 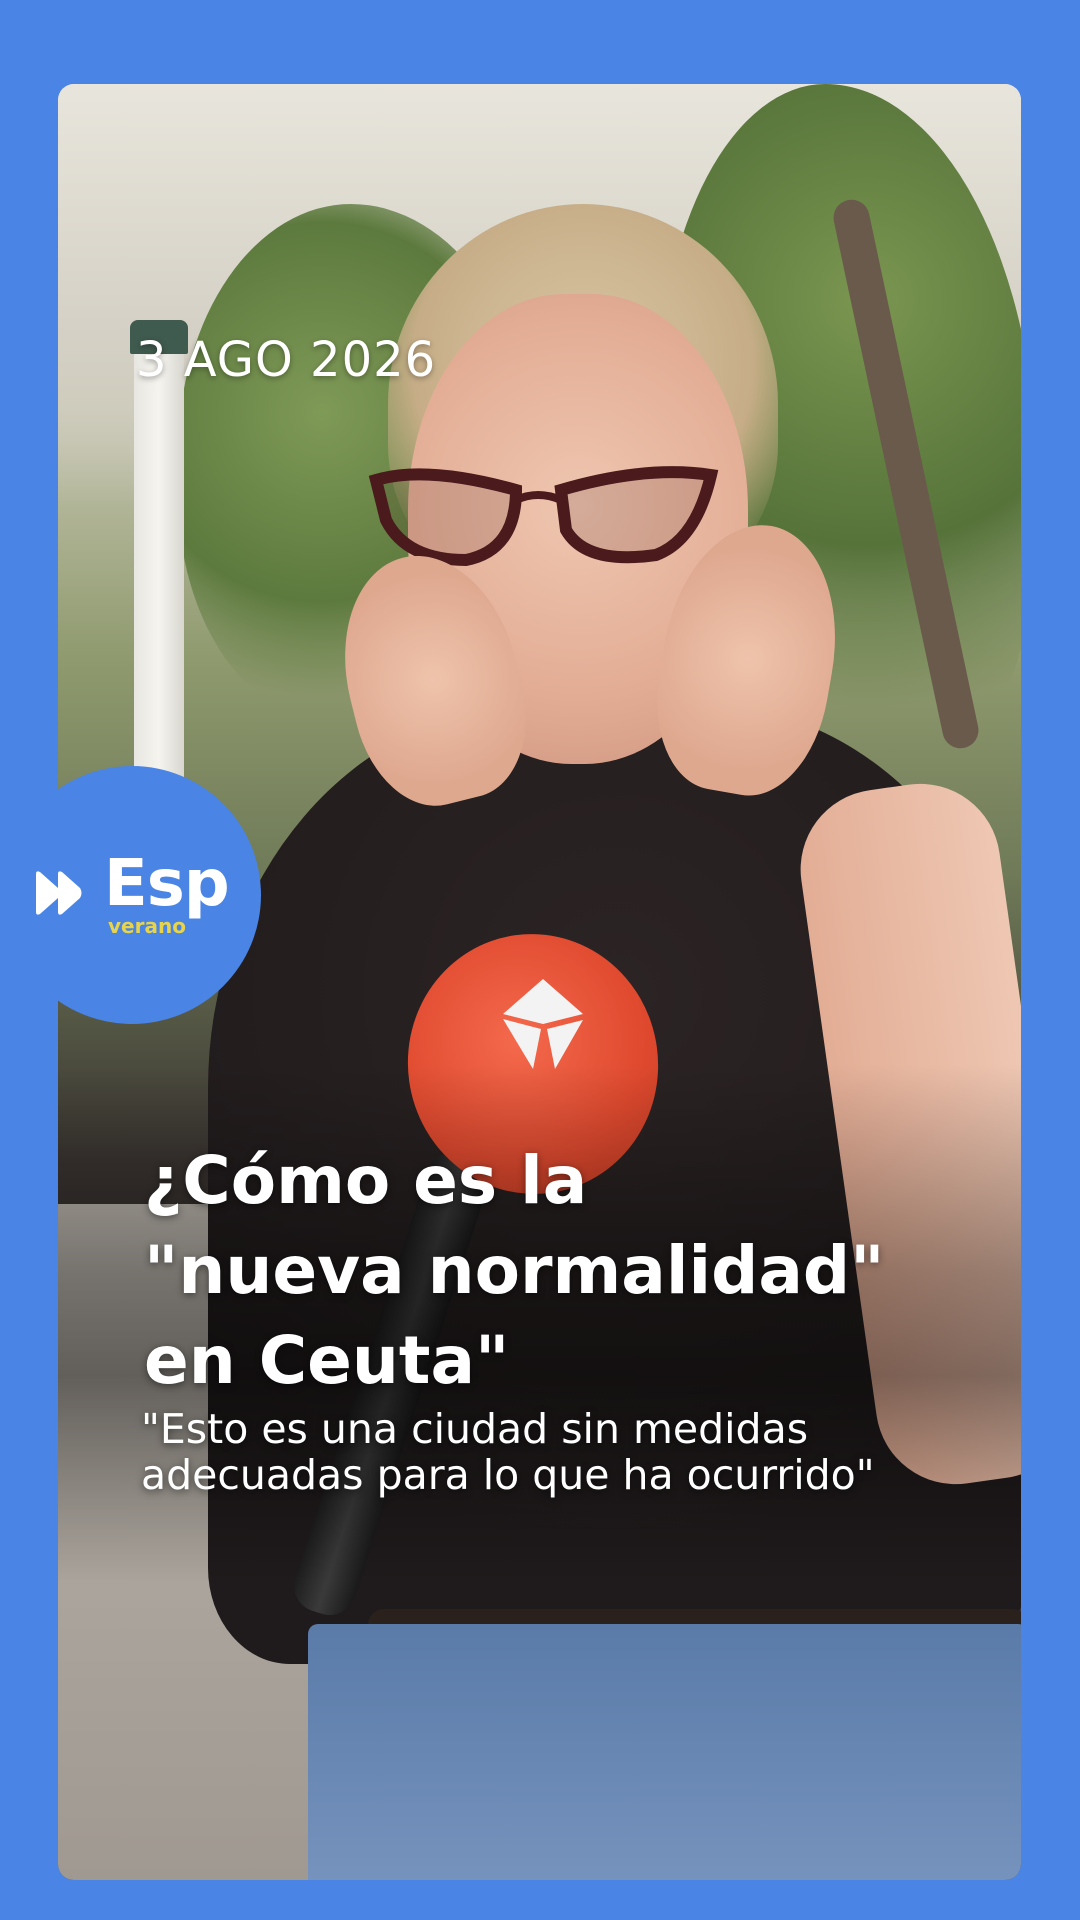 I want to click on glasses-icon, so click(x=543, y=516).